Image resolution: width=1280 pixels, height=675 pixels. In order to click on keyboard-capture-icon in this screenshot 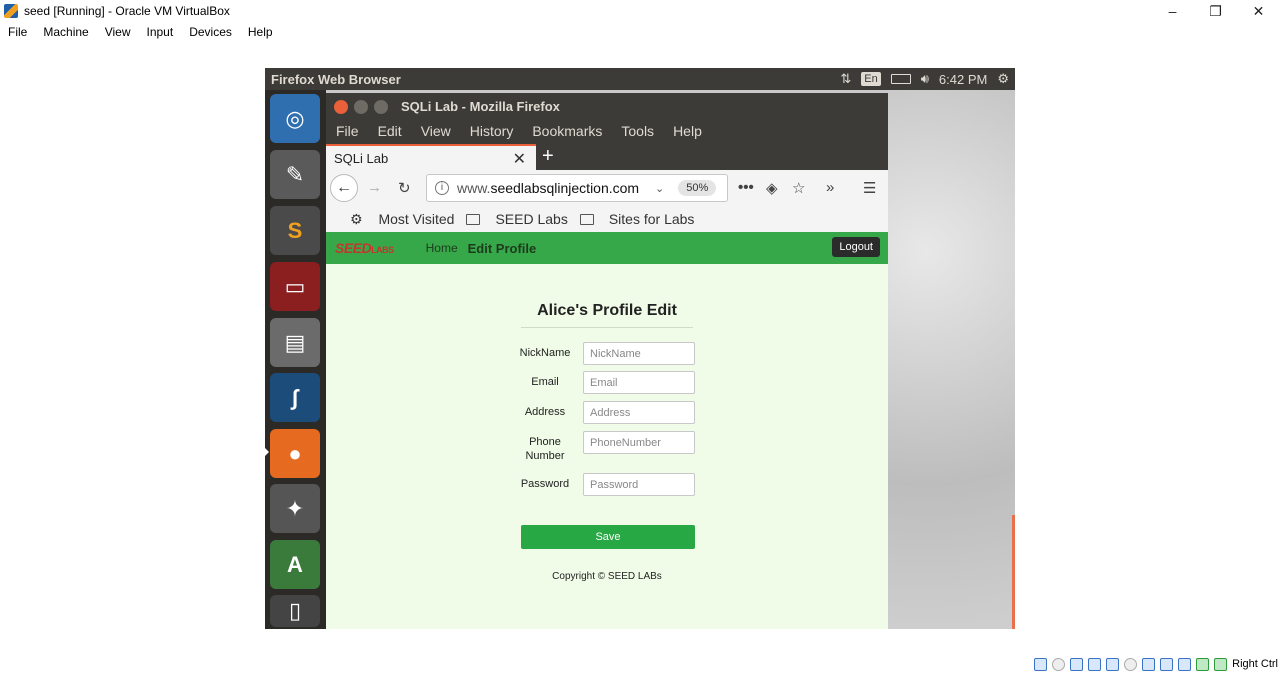, I will do `click(1221, 664)`.